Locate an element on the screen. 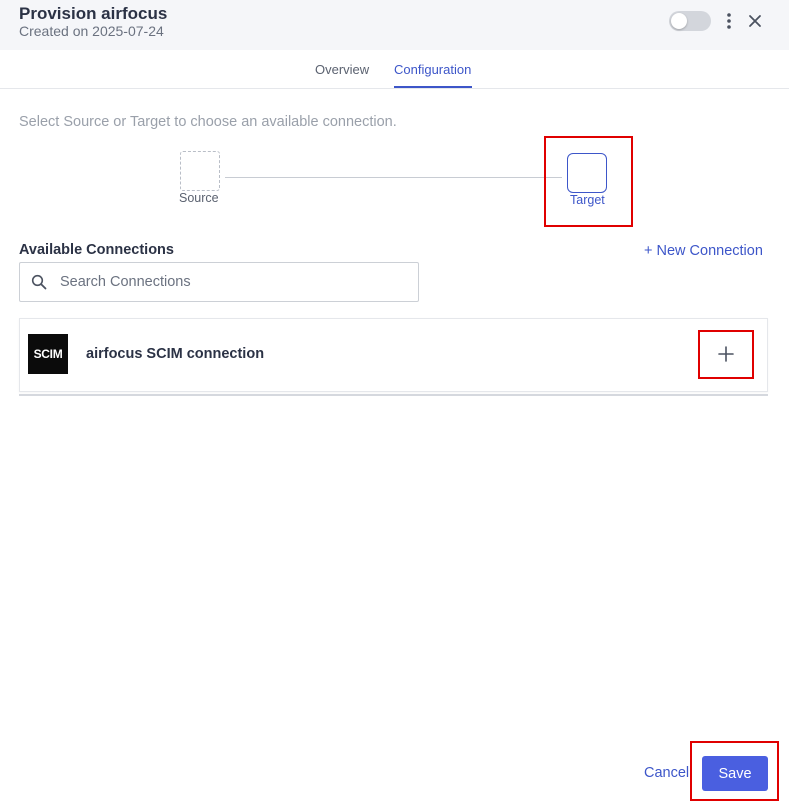 This screenshot has width=789, height=801. source-node is located at coordinates (200, 171).